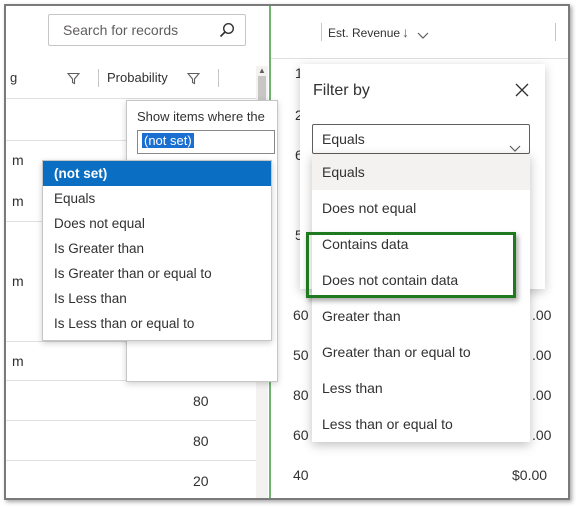 The image size is (576, 507). What do you see at coordinates (421, 139) in the screenshot?
I see `operator-combobox: Equals` at bounding box center [421, 139].